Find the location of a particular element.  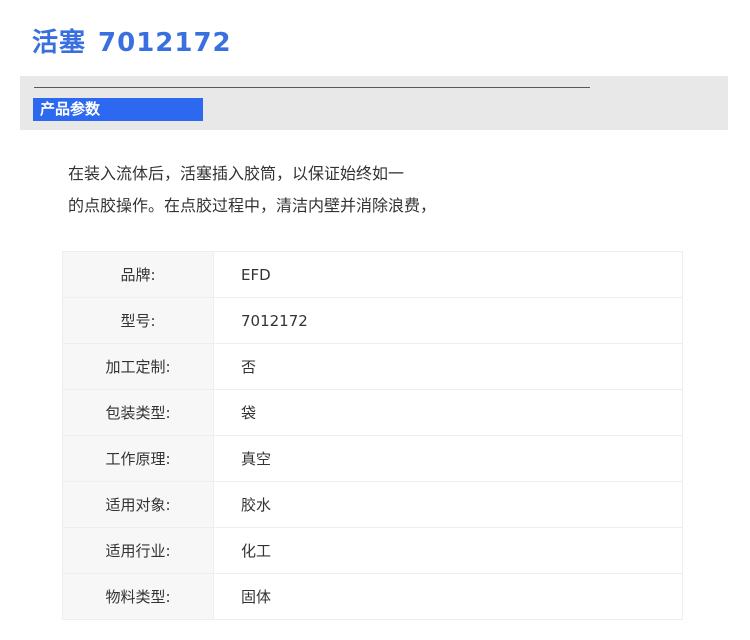

spec-value: EFD is located at coordinates (448, 274).